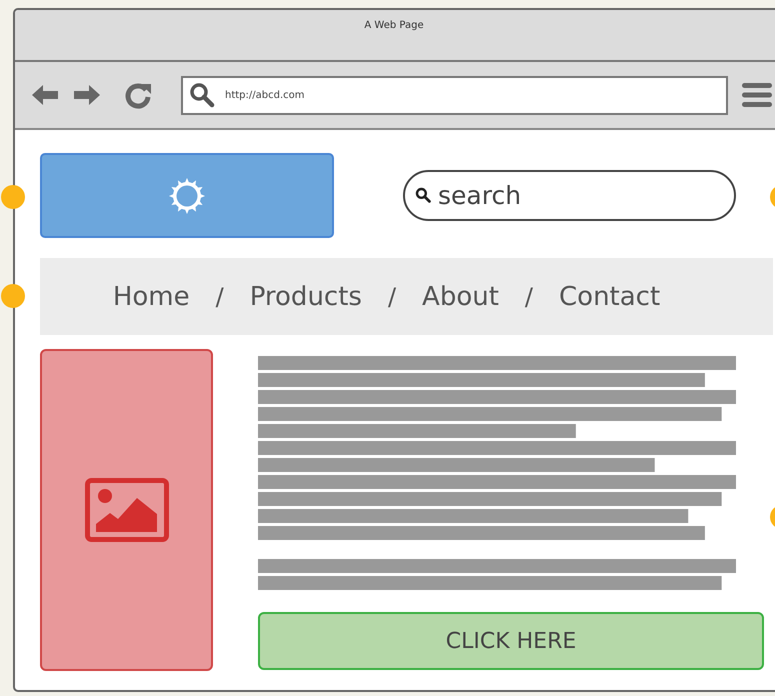 This screenshot has width=775, height=696. I want to click on nav-link: Contact, so click(609, 297).